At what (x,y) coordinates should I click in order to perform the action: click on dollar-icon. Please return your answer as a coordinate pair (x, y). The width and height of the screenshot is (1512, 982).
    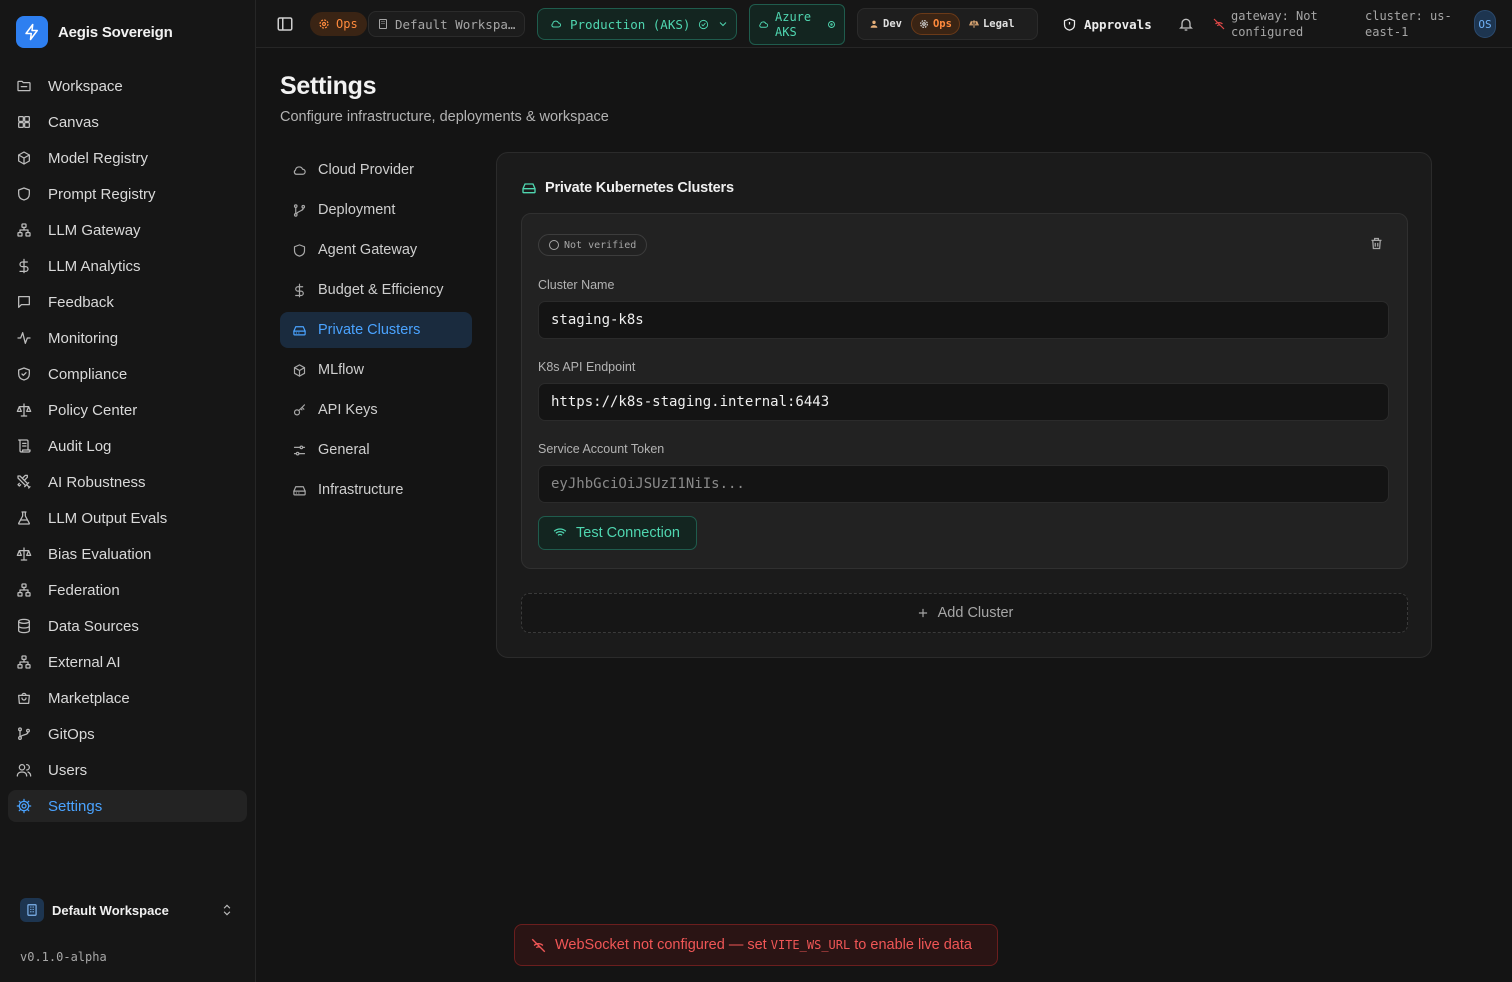
    Looking at the image, I should click on (24, 266).